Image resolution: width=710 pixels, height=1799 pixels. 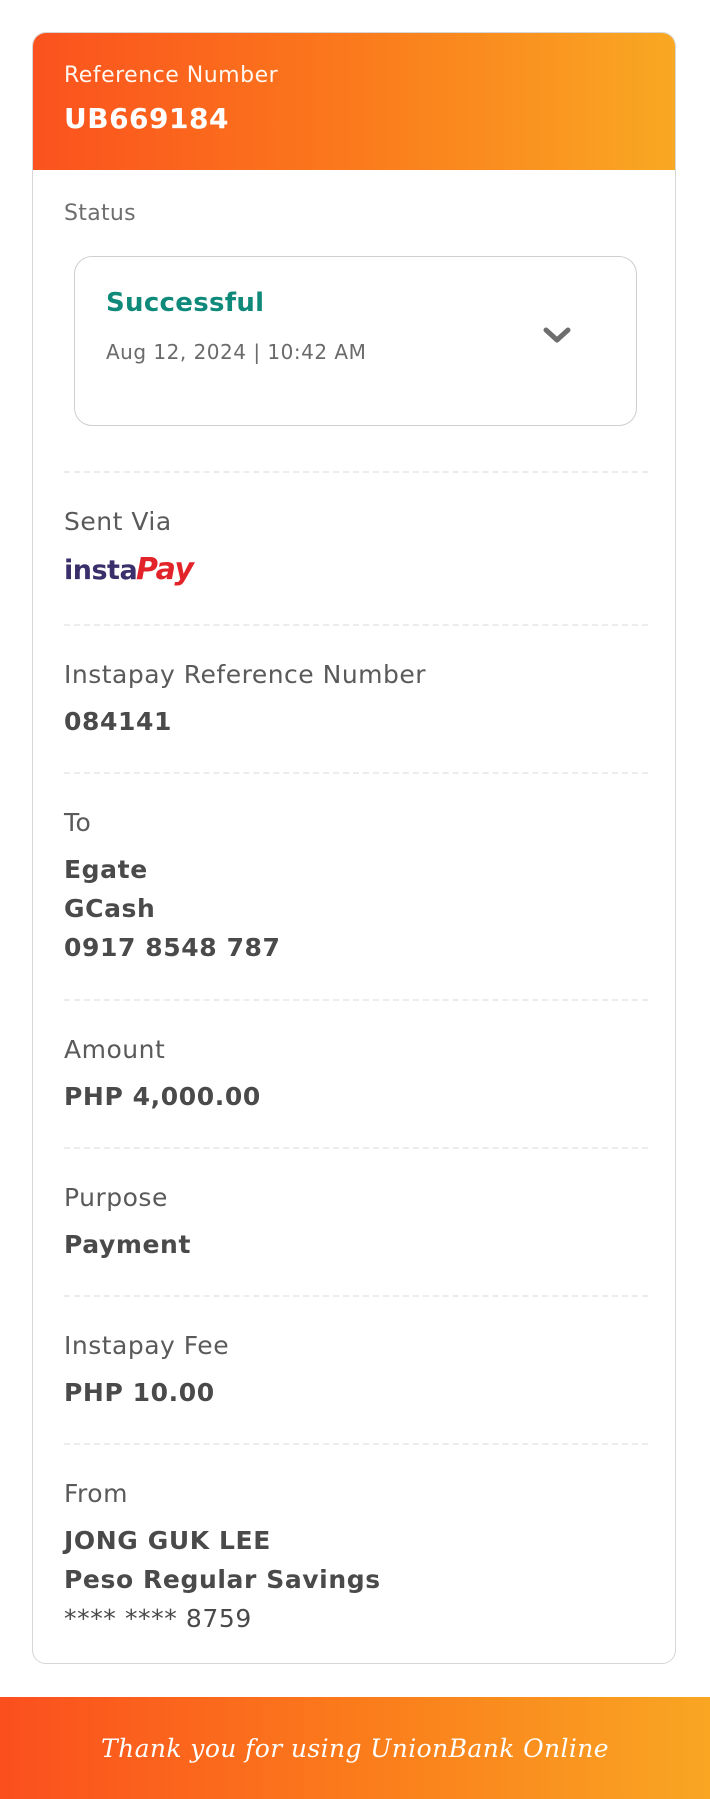 I want to click on instapay-logo-text-left: insta, so click(x=100, y=570).